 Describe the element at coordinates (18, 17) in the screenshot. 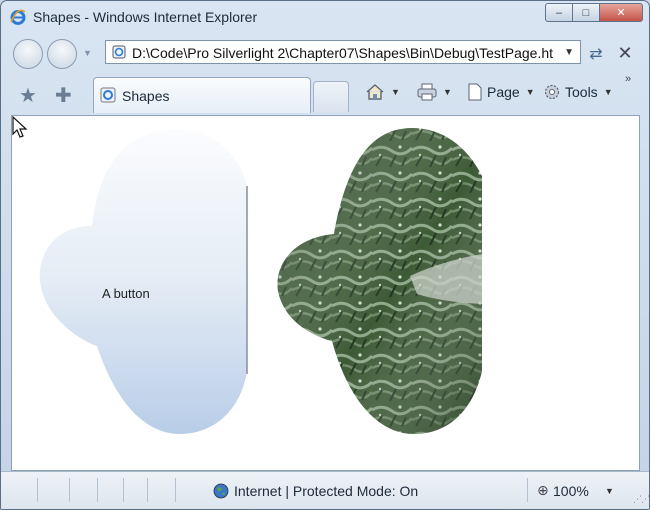

I see `ie-icon` at that location.